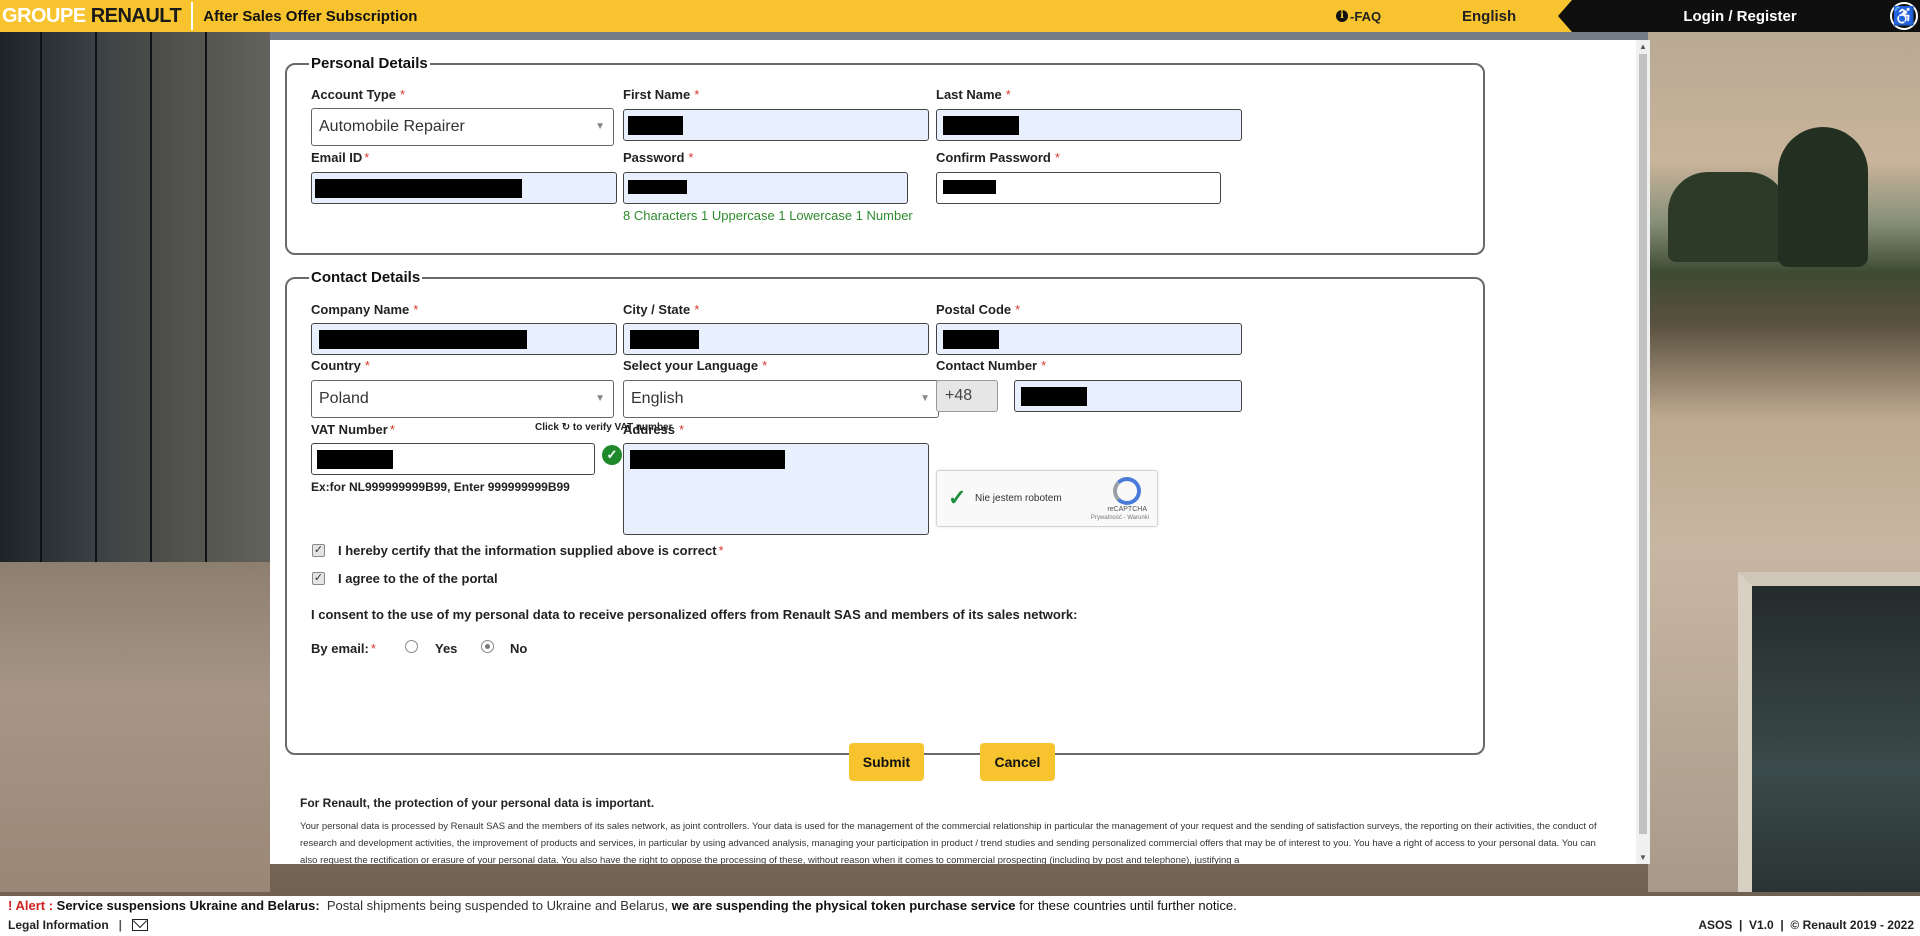  I want to click on app-title: After Sales Offer Subscription, so click(310, 16).